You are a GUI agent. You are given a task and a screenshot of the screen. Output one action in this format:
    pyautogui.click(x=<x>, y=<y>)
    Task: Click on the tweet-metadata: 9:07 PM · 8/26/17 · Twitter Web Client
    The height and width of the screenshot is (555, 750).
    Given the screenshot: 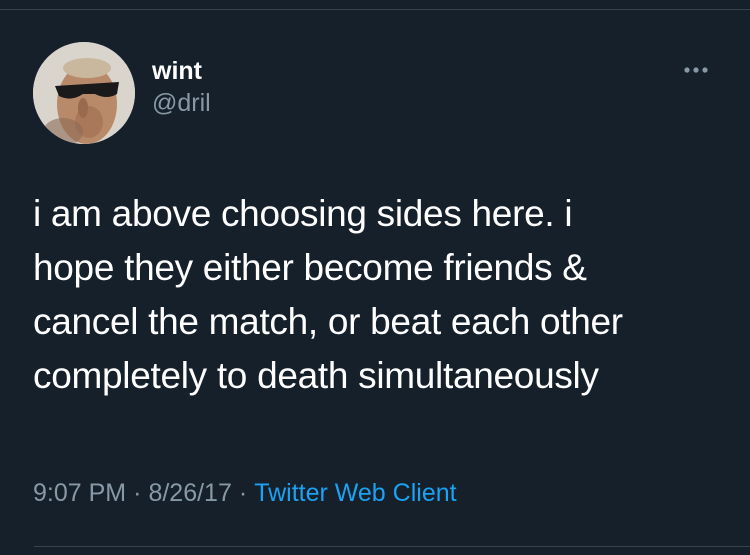 What is the action you would take?
    pyautogui.click(x=245, y=493)
    